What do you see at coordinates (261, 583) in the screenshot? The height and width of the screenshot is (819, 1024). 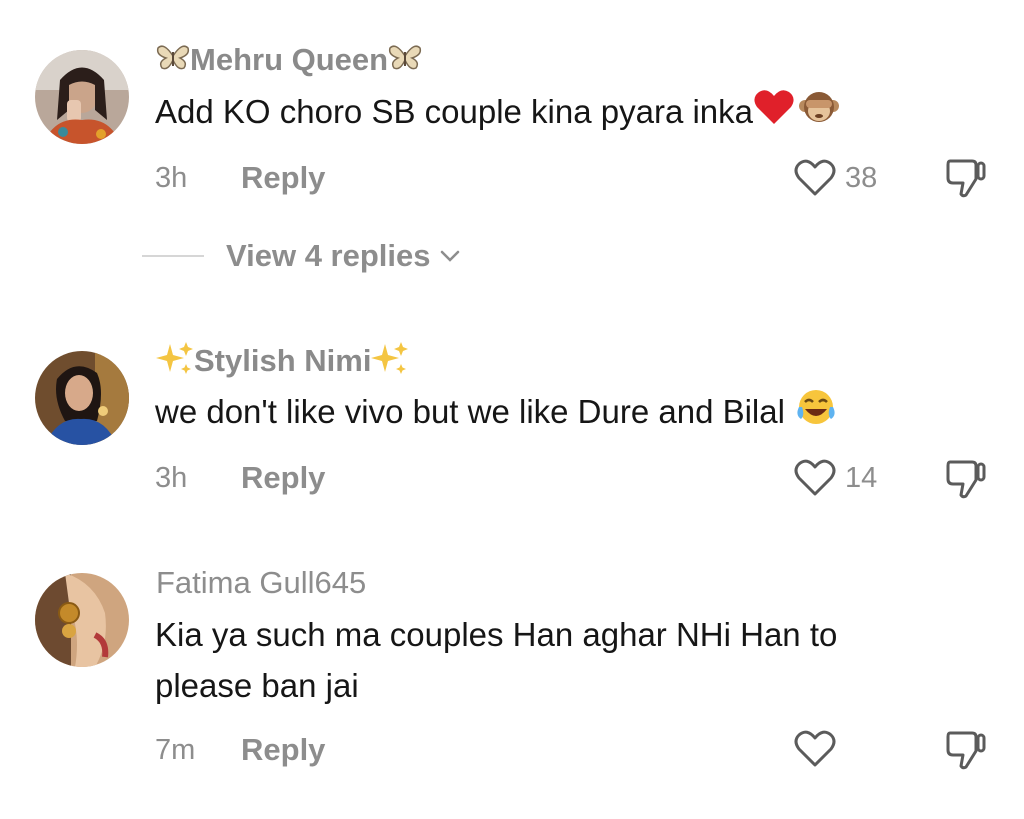 I see `username: Fatima Gull645` at bounding box center [261, 583].